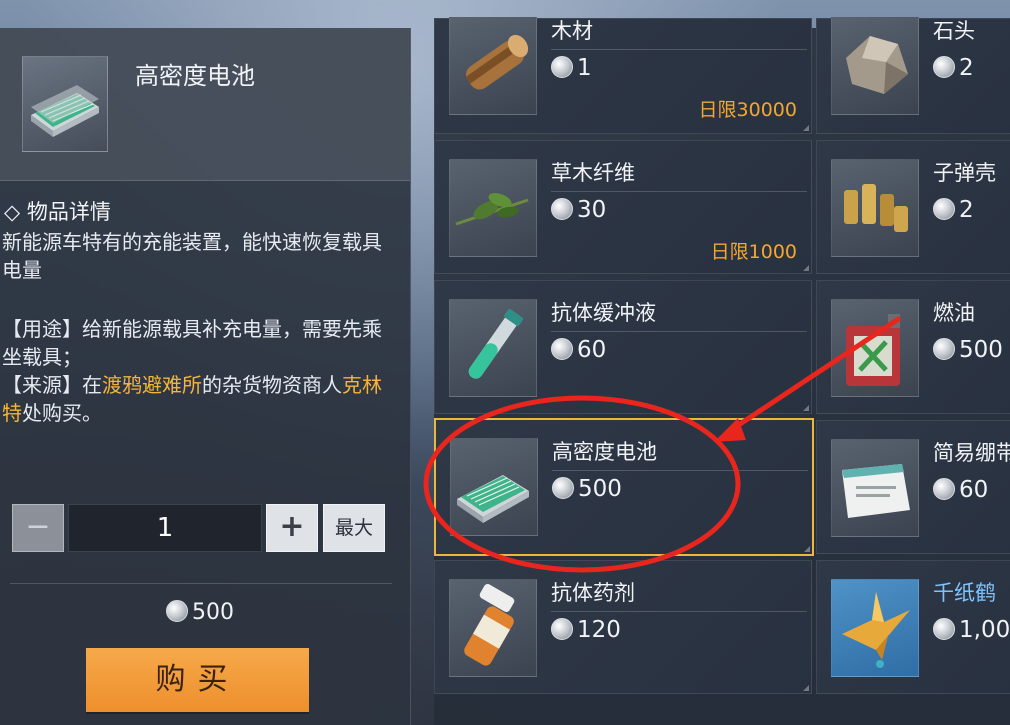  Describe the element at coordinates (875, 628) in the screenshot. I see `paper-crane-icon` at that location.